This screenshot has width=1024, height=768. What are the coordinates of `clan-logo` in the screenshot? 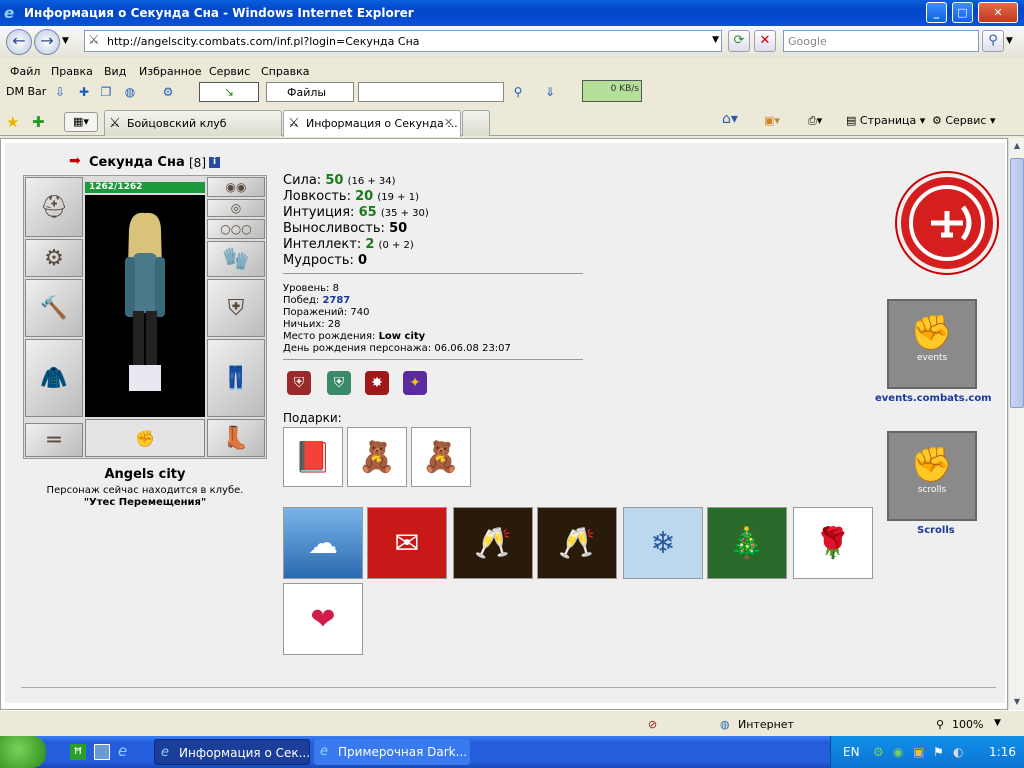 It's located at (947, 223).